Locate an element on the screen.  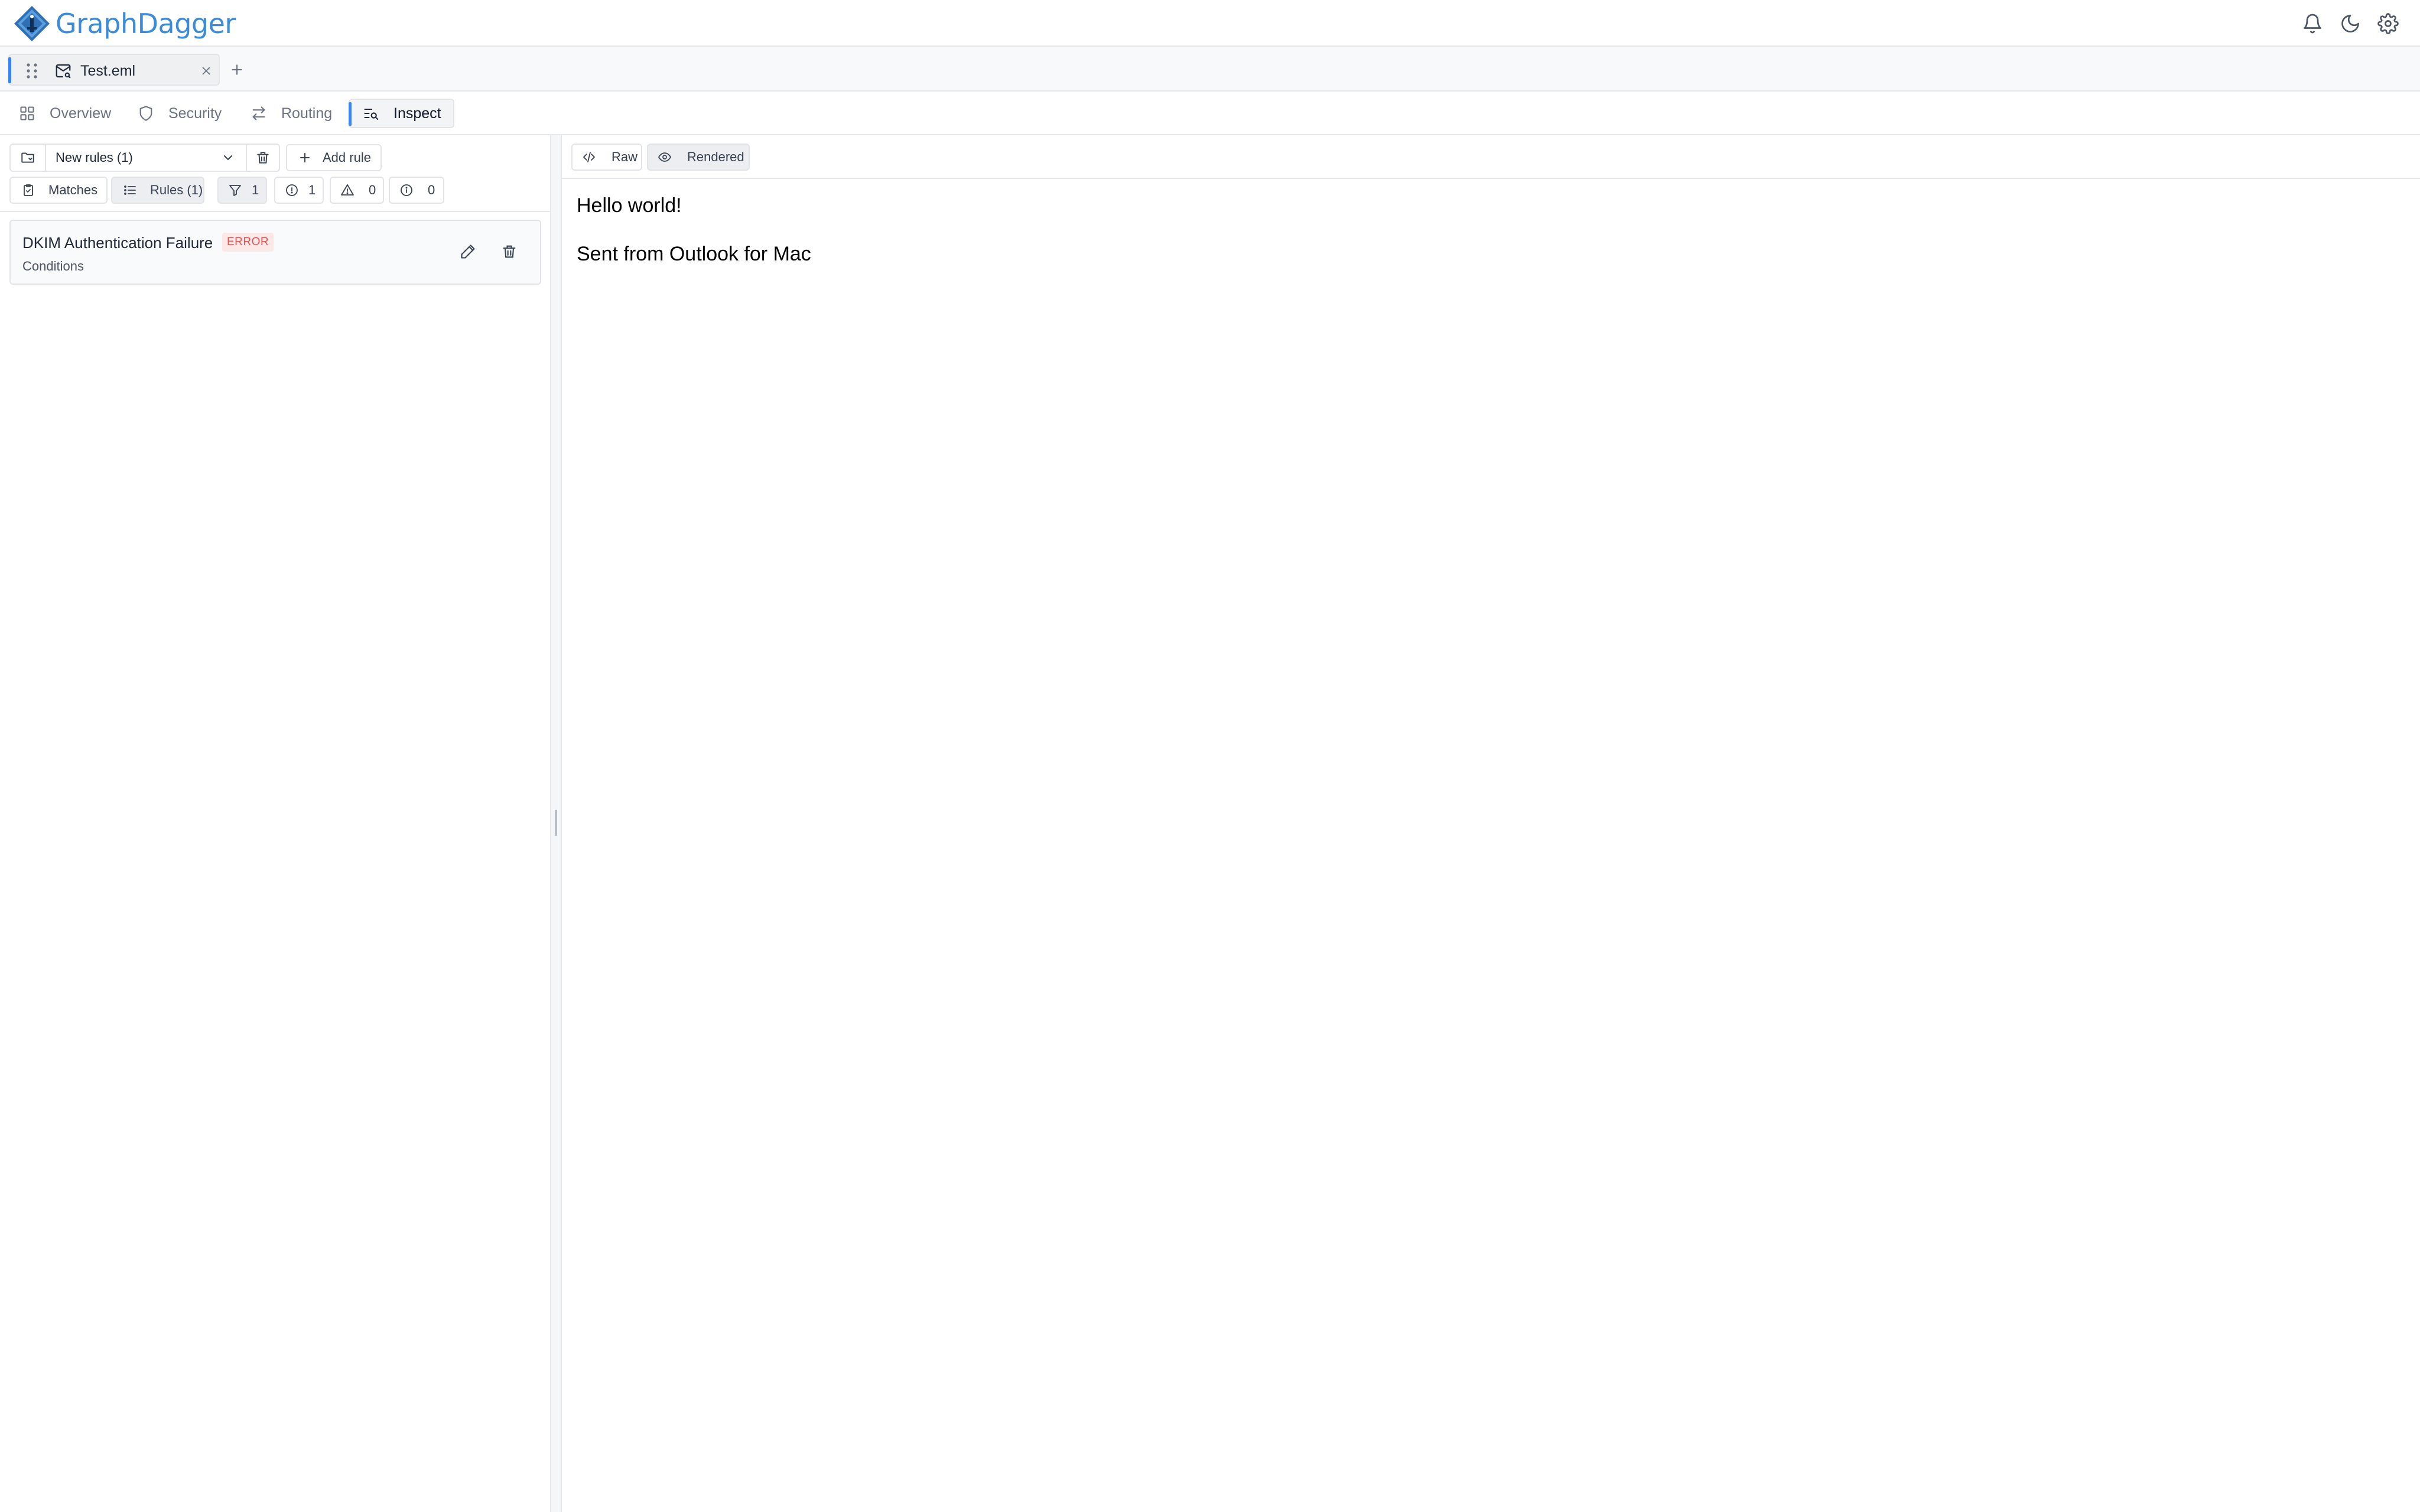
message-body-line: Sent from Outlook for Mac is located at coordinates (694, 254).